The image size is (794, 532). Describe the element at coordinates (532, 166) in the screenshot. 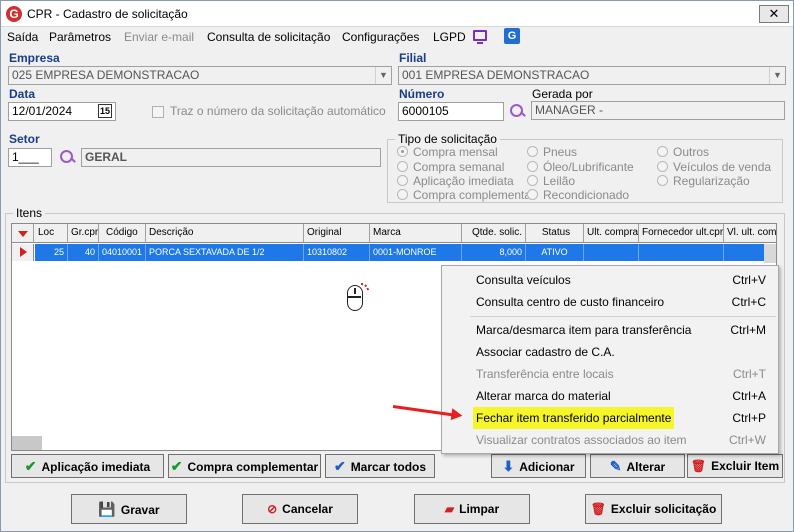

I see `radio-oleo-lubrificante` at that location.